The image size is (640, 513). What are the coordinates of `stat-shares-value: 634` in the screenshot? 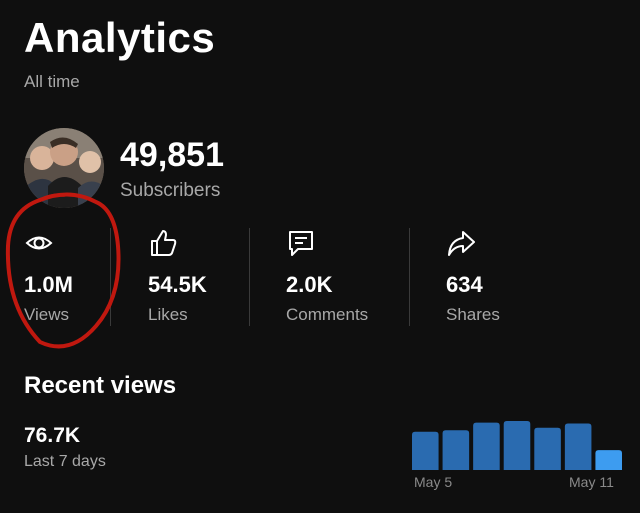 It's located at (464, 284).